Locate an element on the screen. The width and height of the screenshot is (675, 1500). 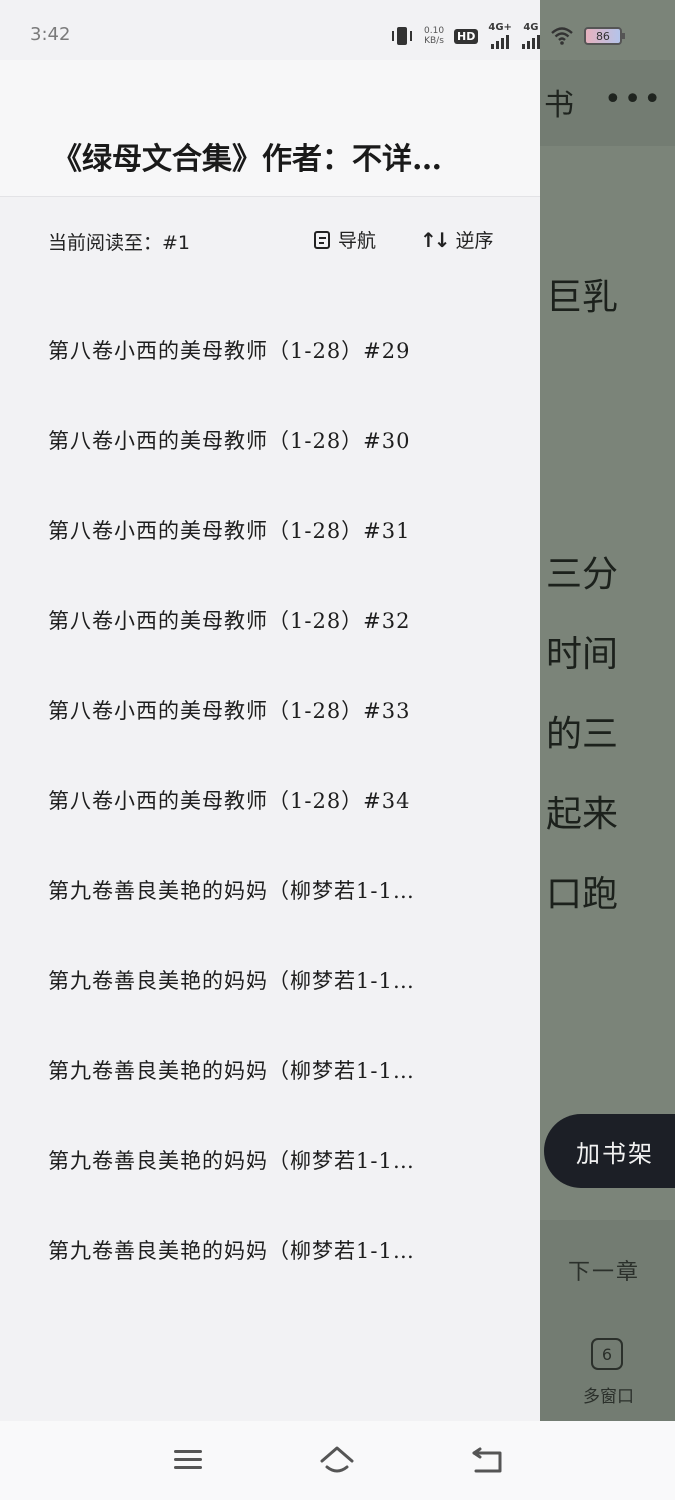
system-nav-bar is located at coordinates (337, 1460).